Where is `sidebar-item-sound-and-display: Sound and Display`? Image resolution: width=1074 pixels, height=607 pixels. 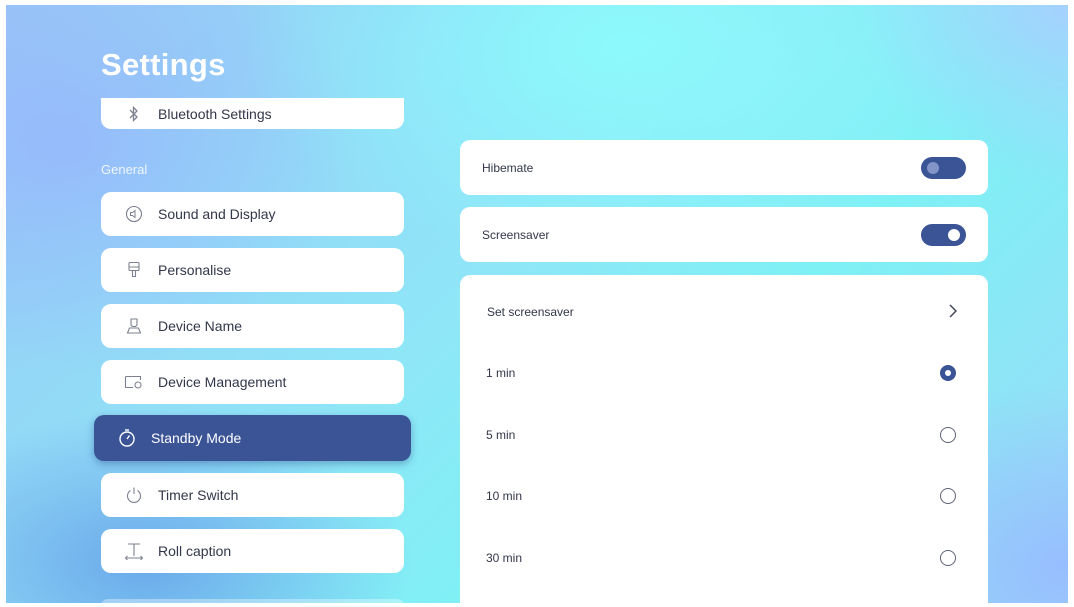
sidebar-item-sound-and-display: Sound and Display is located at coordinates (252, 214).